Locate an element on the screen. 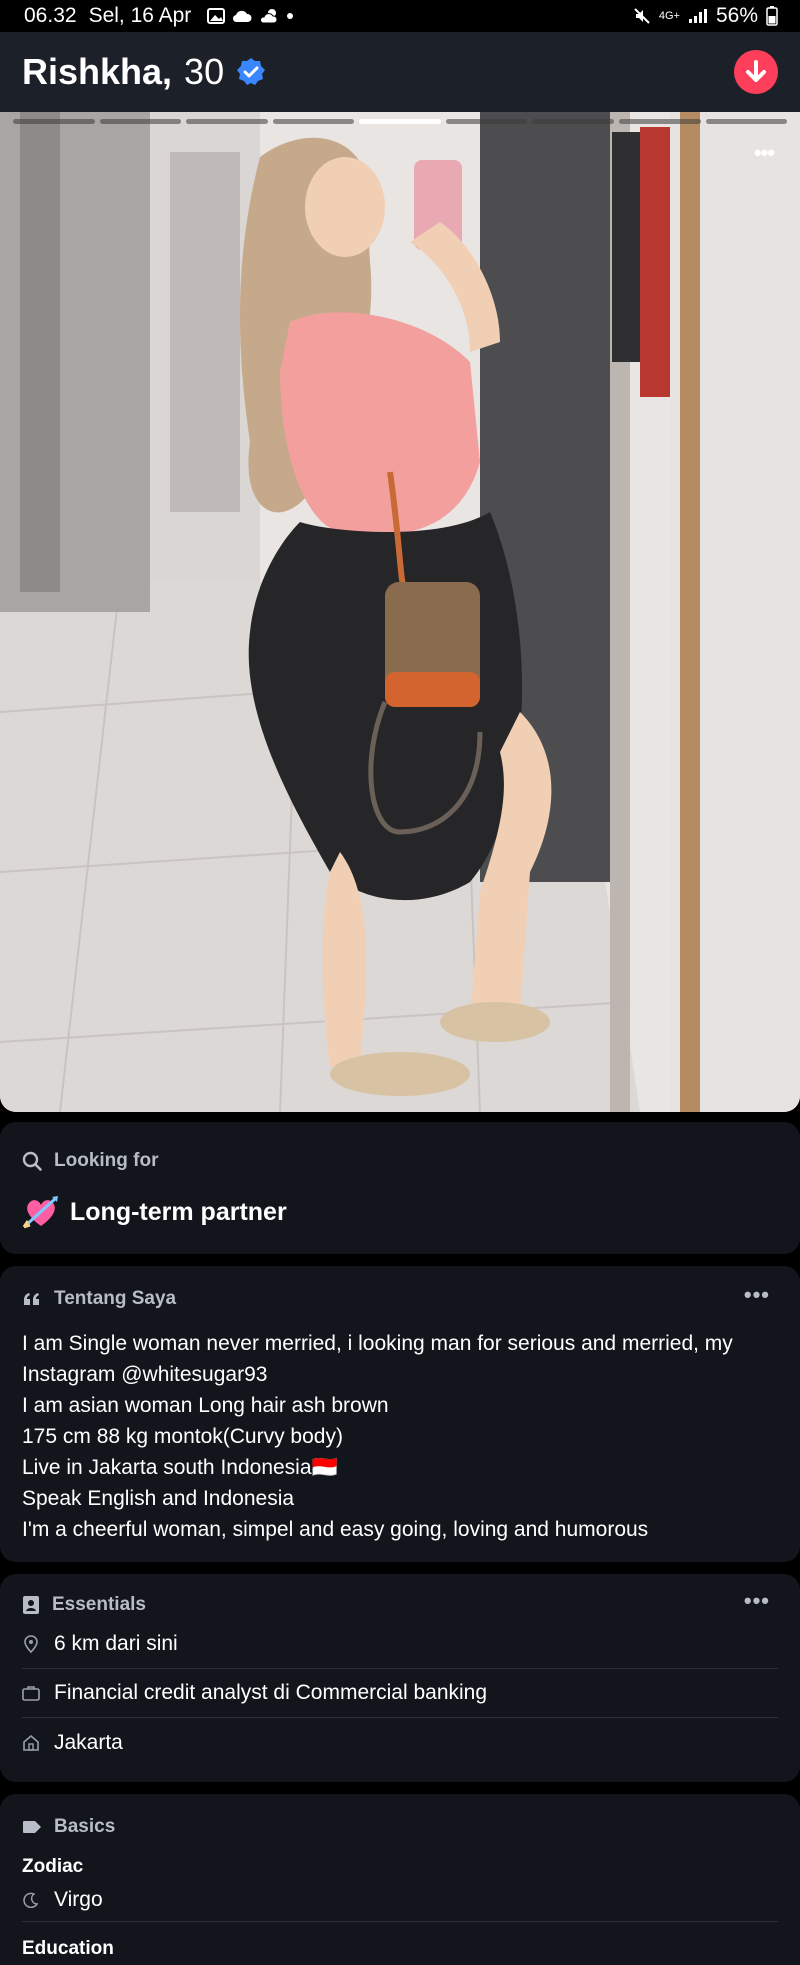  about-line: Live in Jakarta south Indonesia🇮🇩 is located at coordinates (180, 1467).